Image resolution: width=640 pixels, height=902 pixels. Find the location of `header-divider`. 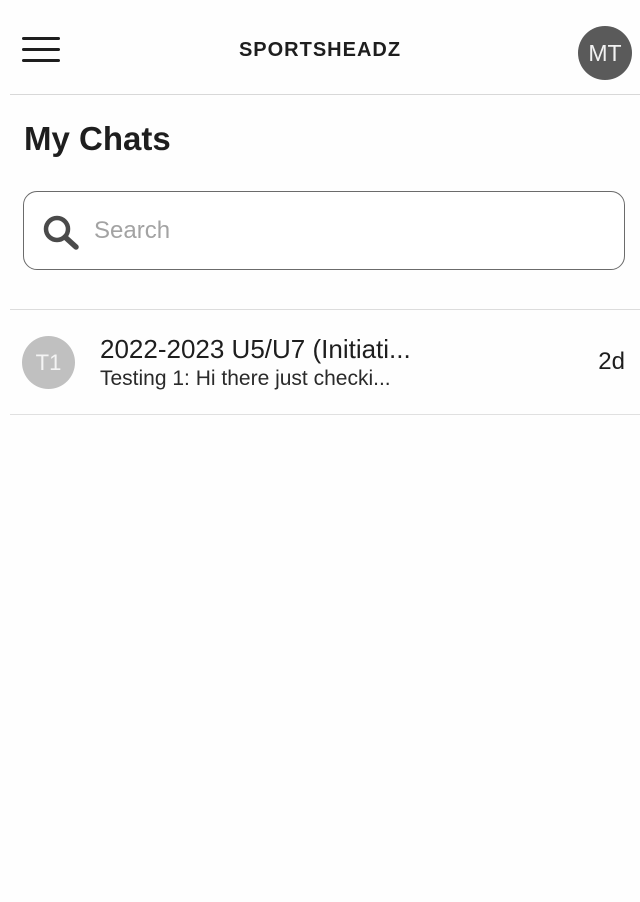

header-divider is located at coordinates (325, 94).